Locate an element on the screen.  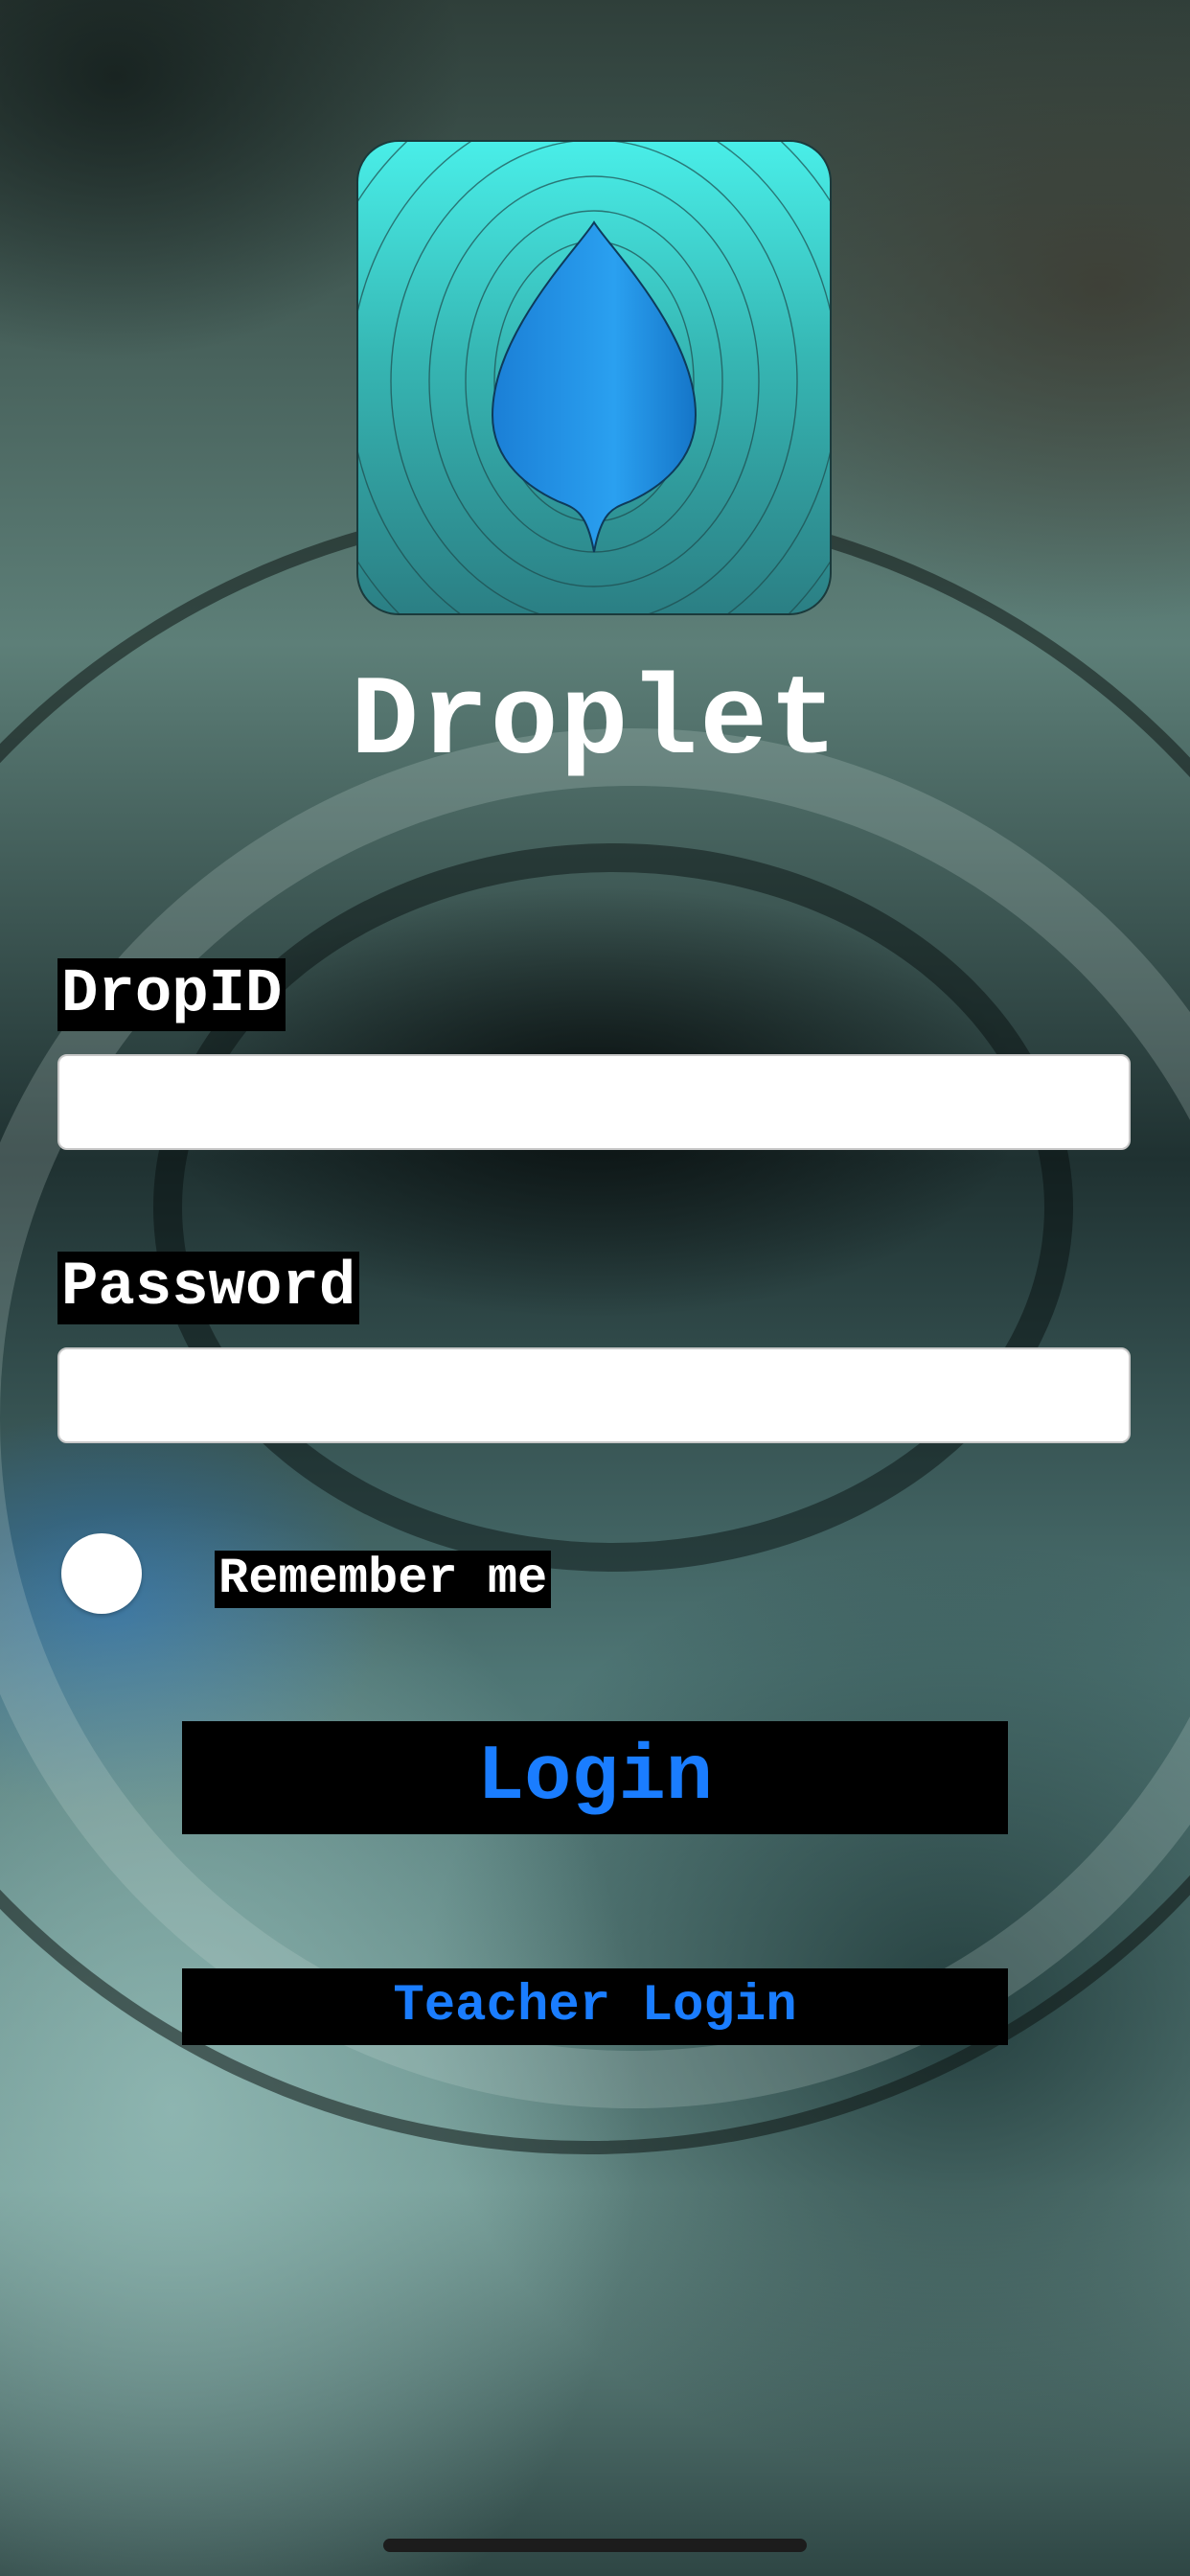
droplet-app-icon is located at coordinates (594, 377).